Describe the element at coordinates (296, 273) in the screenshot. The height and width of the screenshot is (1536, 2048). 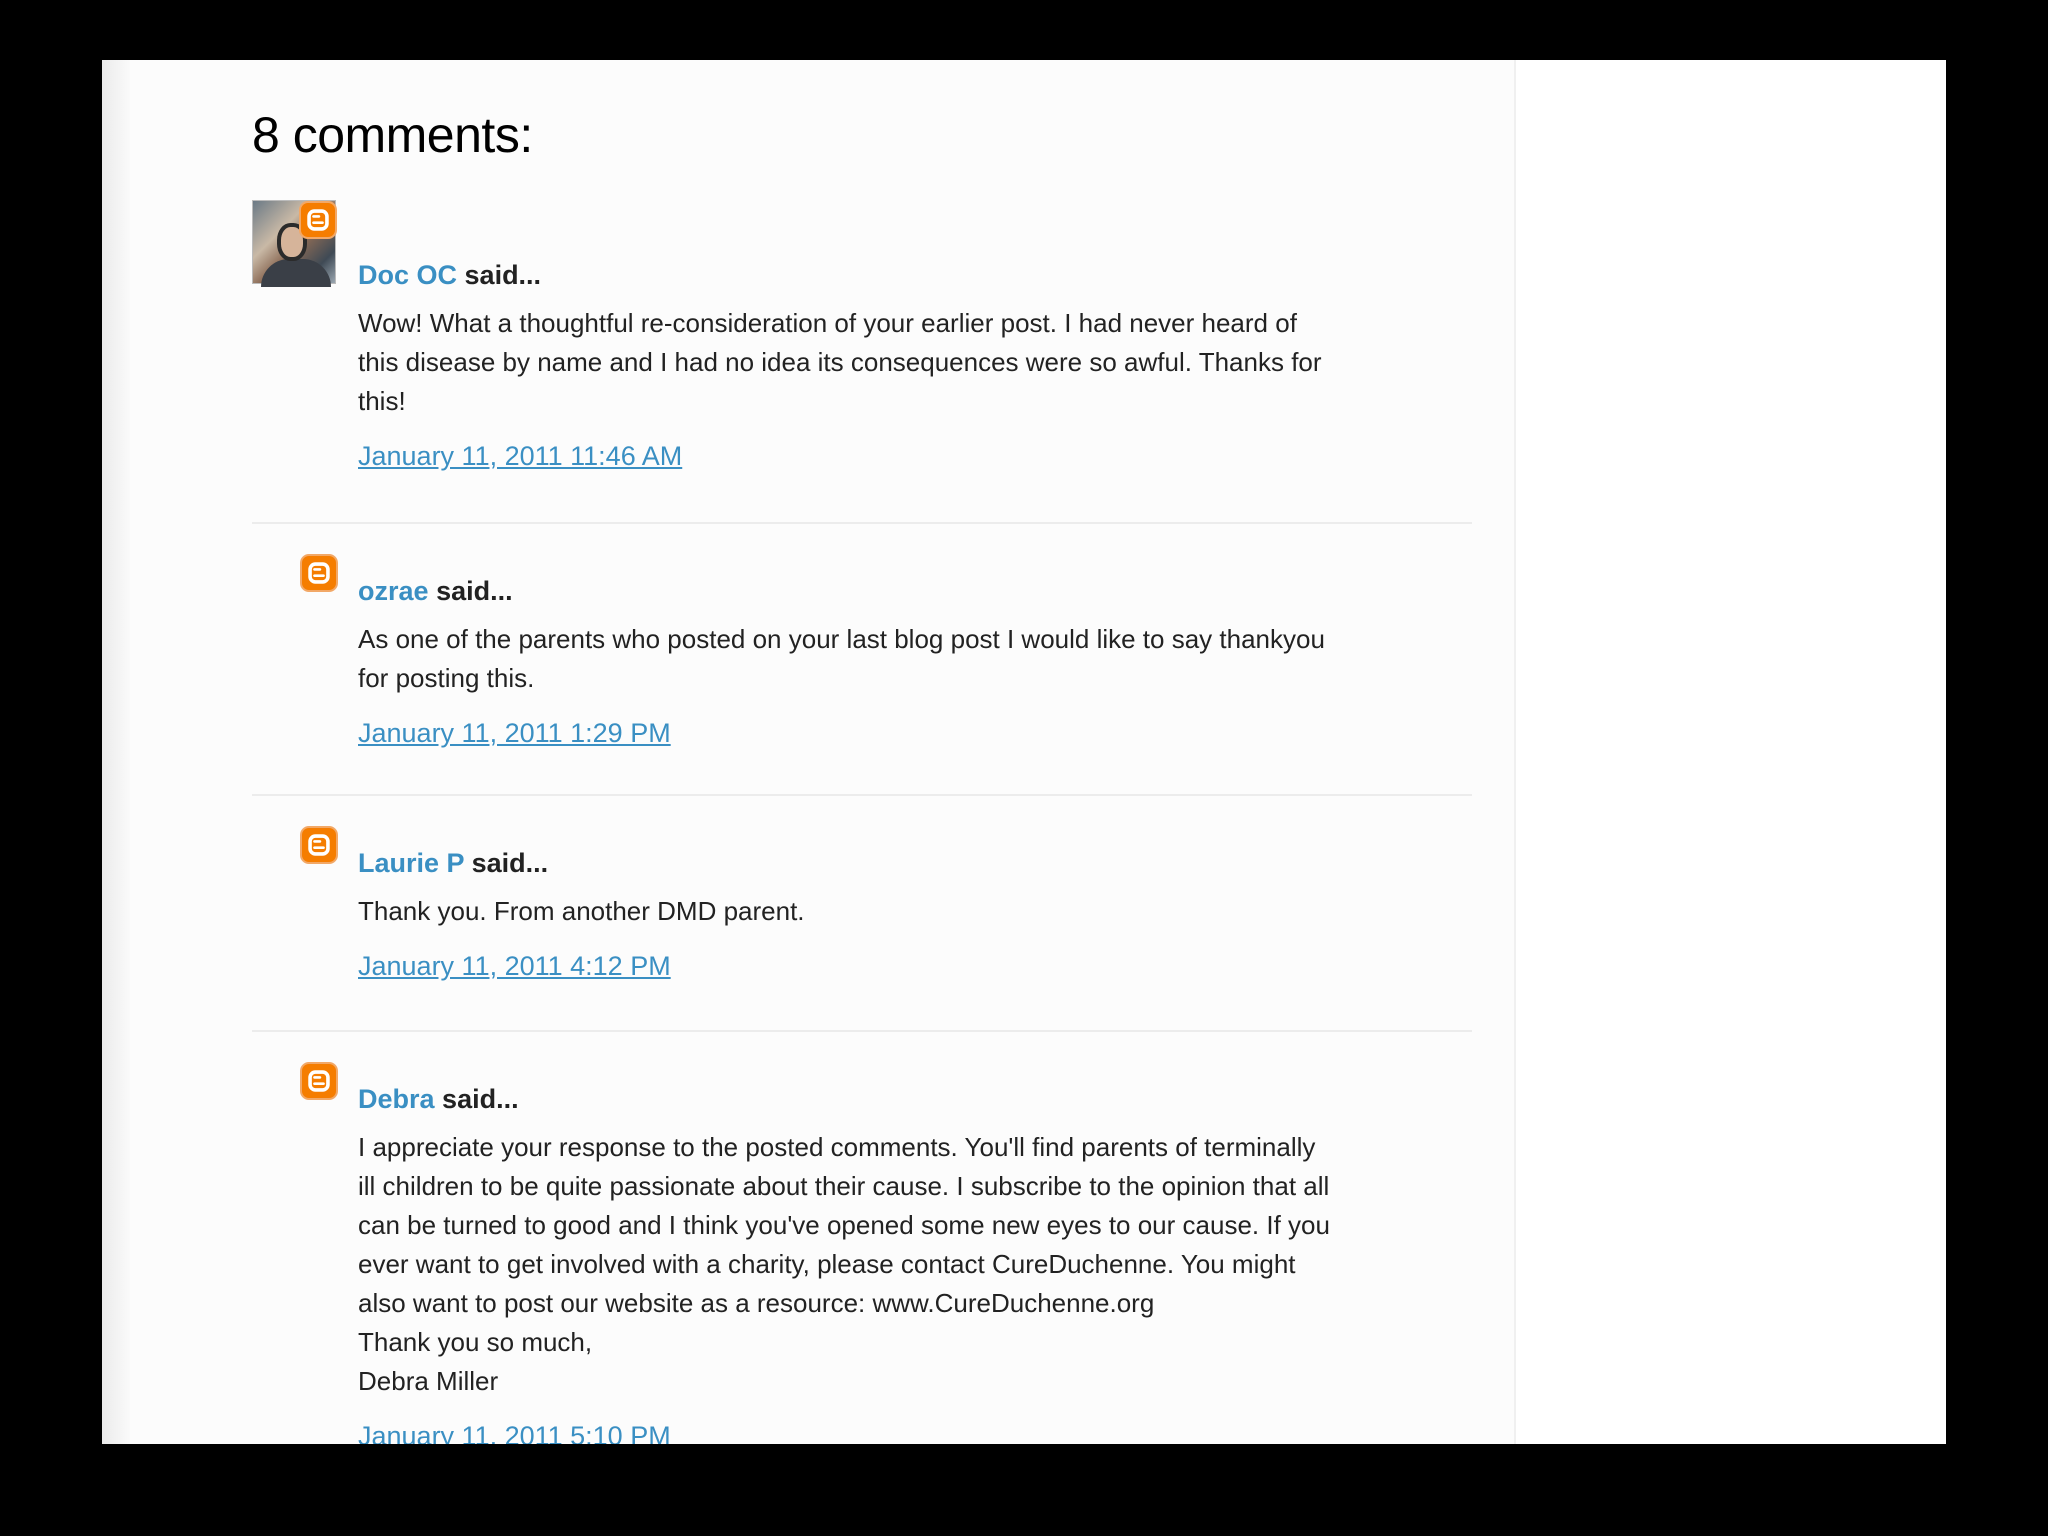
I see `avatar-shoulders` at that location.